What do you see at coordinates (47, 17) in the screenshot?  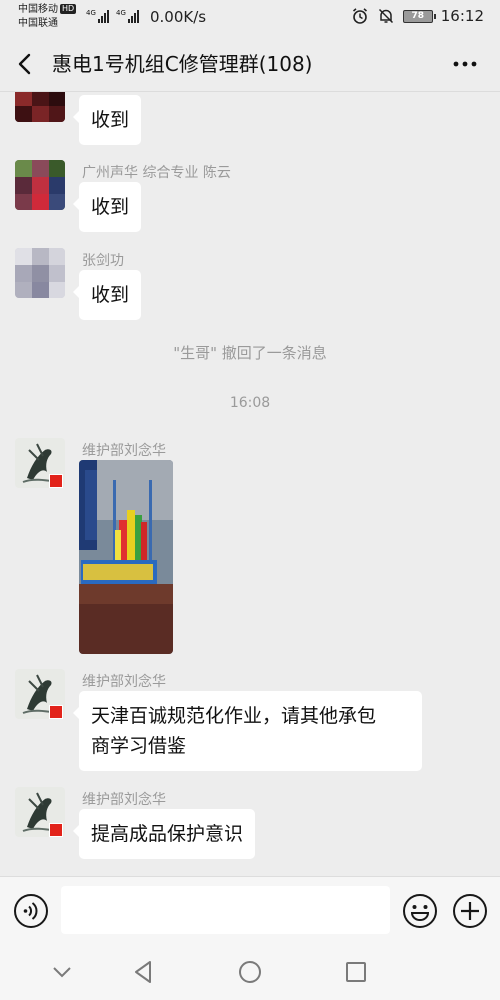 I see `carrier-info: 中国移动 HD 中国联通` at bounding box center [47, 17].